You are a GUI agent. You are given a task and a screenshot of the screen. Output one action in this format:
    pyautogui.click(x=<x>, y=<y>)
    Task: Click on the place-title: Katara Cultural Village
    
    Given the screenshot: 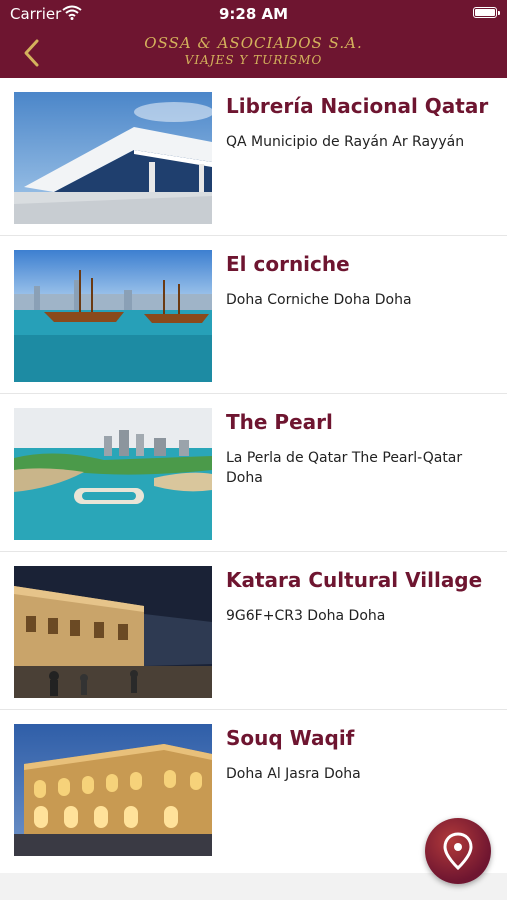 What is the action you would take?
    pyautogui.click(x=354, y=580)
    